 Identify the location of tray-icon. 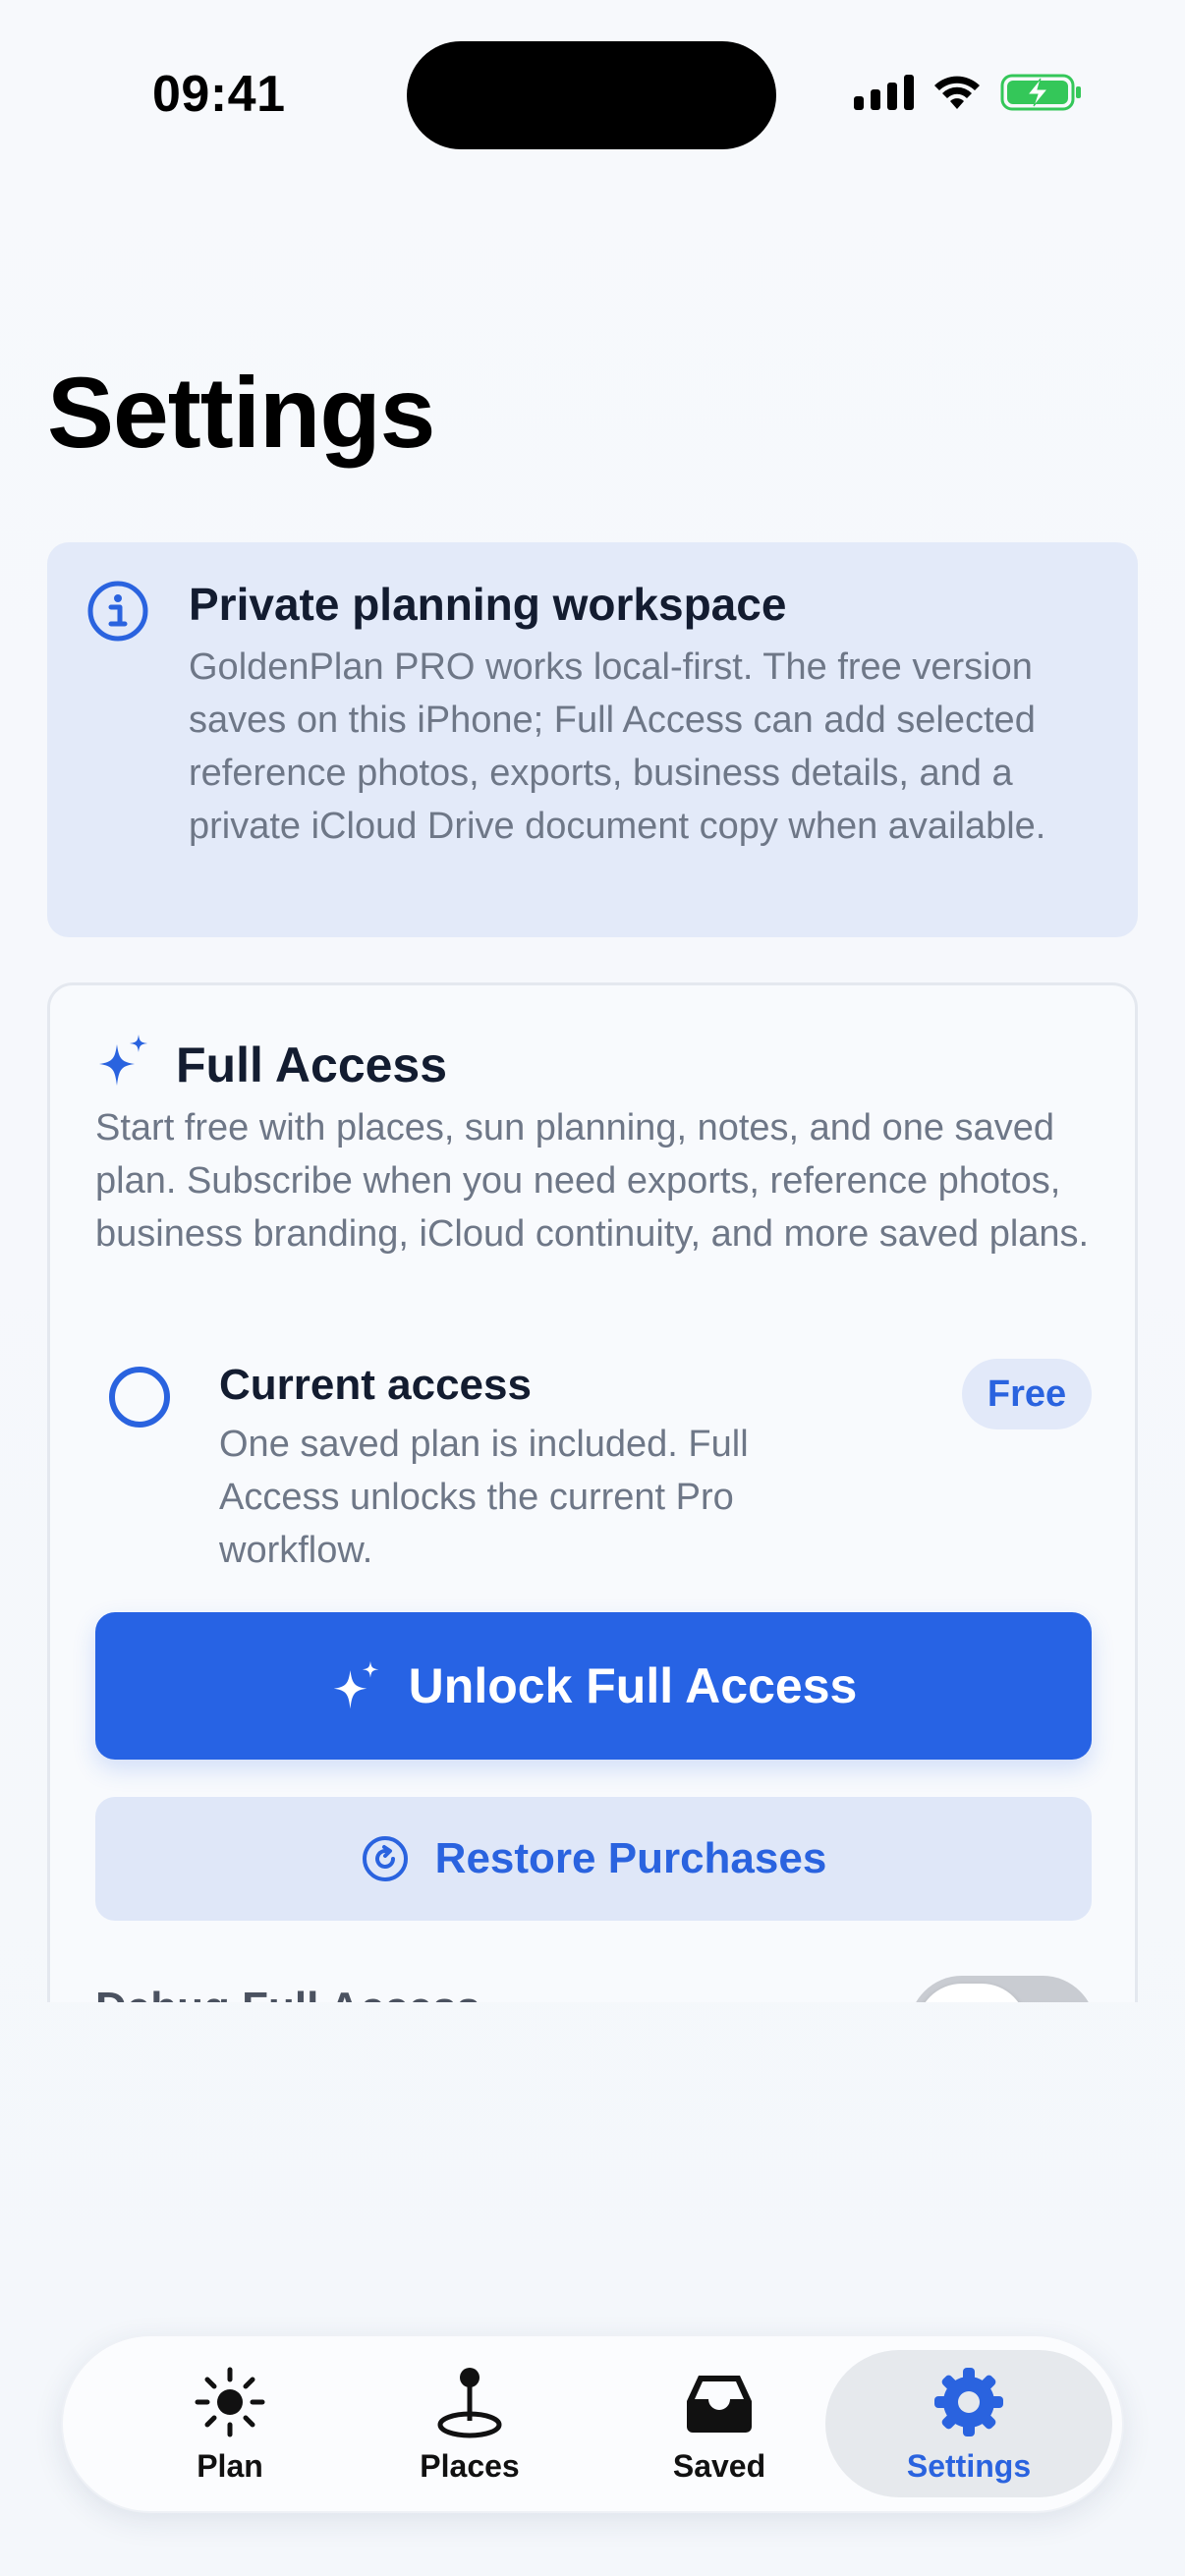
(720, 2404).